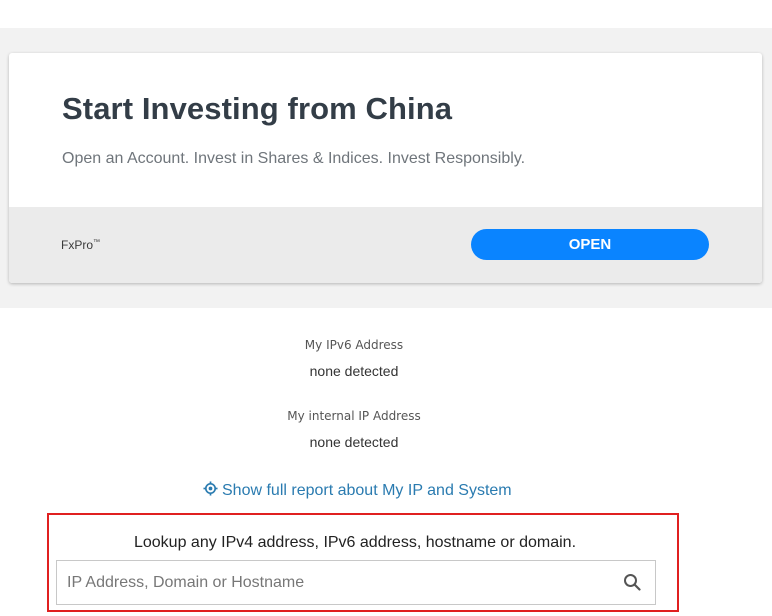 This screenshot has width=772, height=616. I want to click on ad-brand-trademark: ™, so click(97, 242).